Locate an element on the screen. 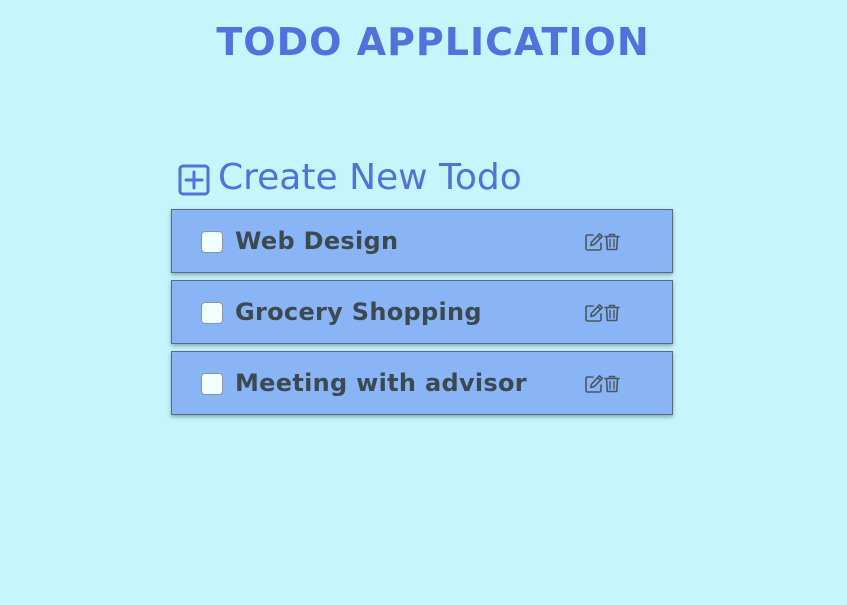 This screenshot has height=605, width=847. create-new-todo-button: Create New Todo is located at coordinates (350, 178).